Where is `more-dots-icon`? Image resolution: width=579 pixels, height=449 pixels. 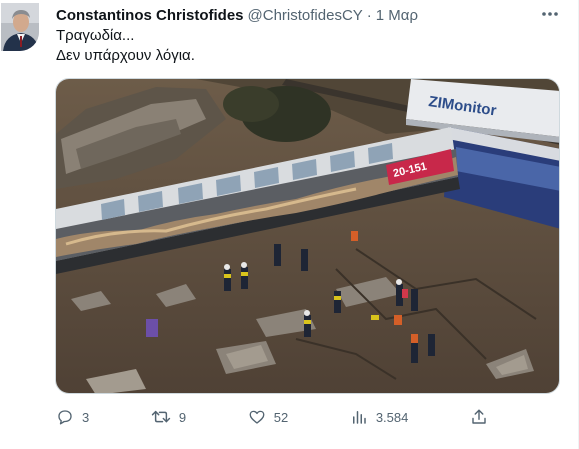
more-dots-icon is located at coordinates (550, 14).